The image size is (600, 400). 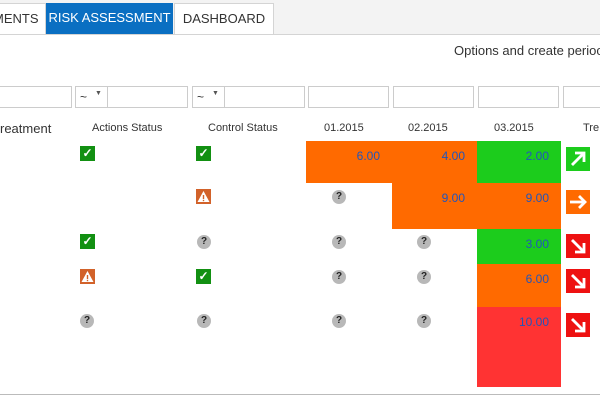 What do you see at coordinates (300, 17) in the screenshot?
I see `tab-bar: MENTS RISK ASSESSMENT DASHBOARD` at bounding box center [300, 17].